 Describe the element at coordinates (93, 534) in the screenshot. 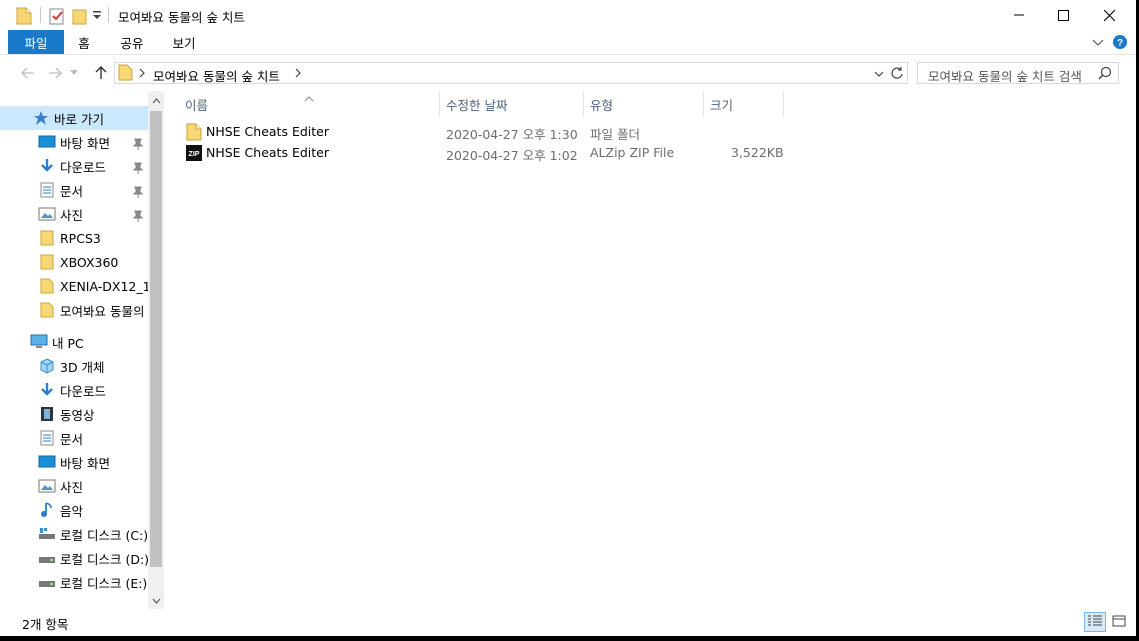

I see `nav-item-drive-c: 로컬 디스크 (C:)` at that location.